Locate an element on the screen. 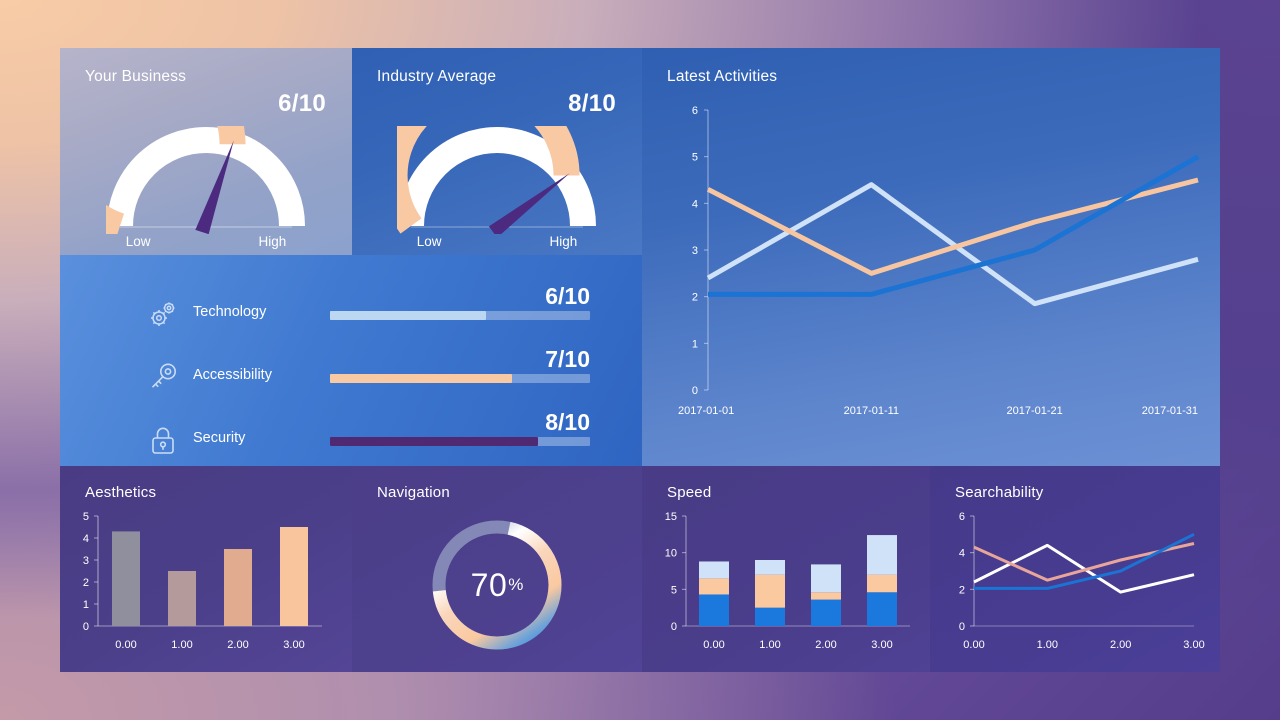 Image resolution: width=1280 pixels, height=720 pixels. panel-title-aesthetics: Aesthetics is located at coordinates (121, 492).